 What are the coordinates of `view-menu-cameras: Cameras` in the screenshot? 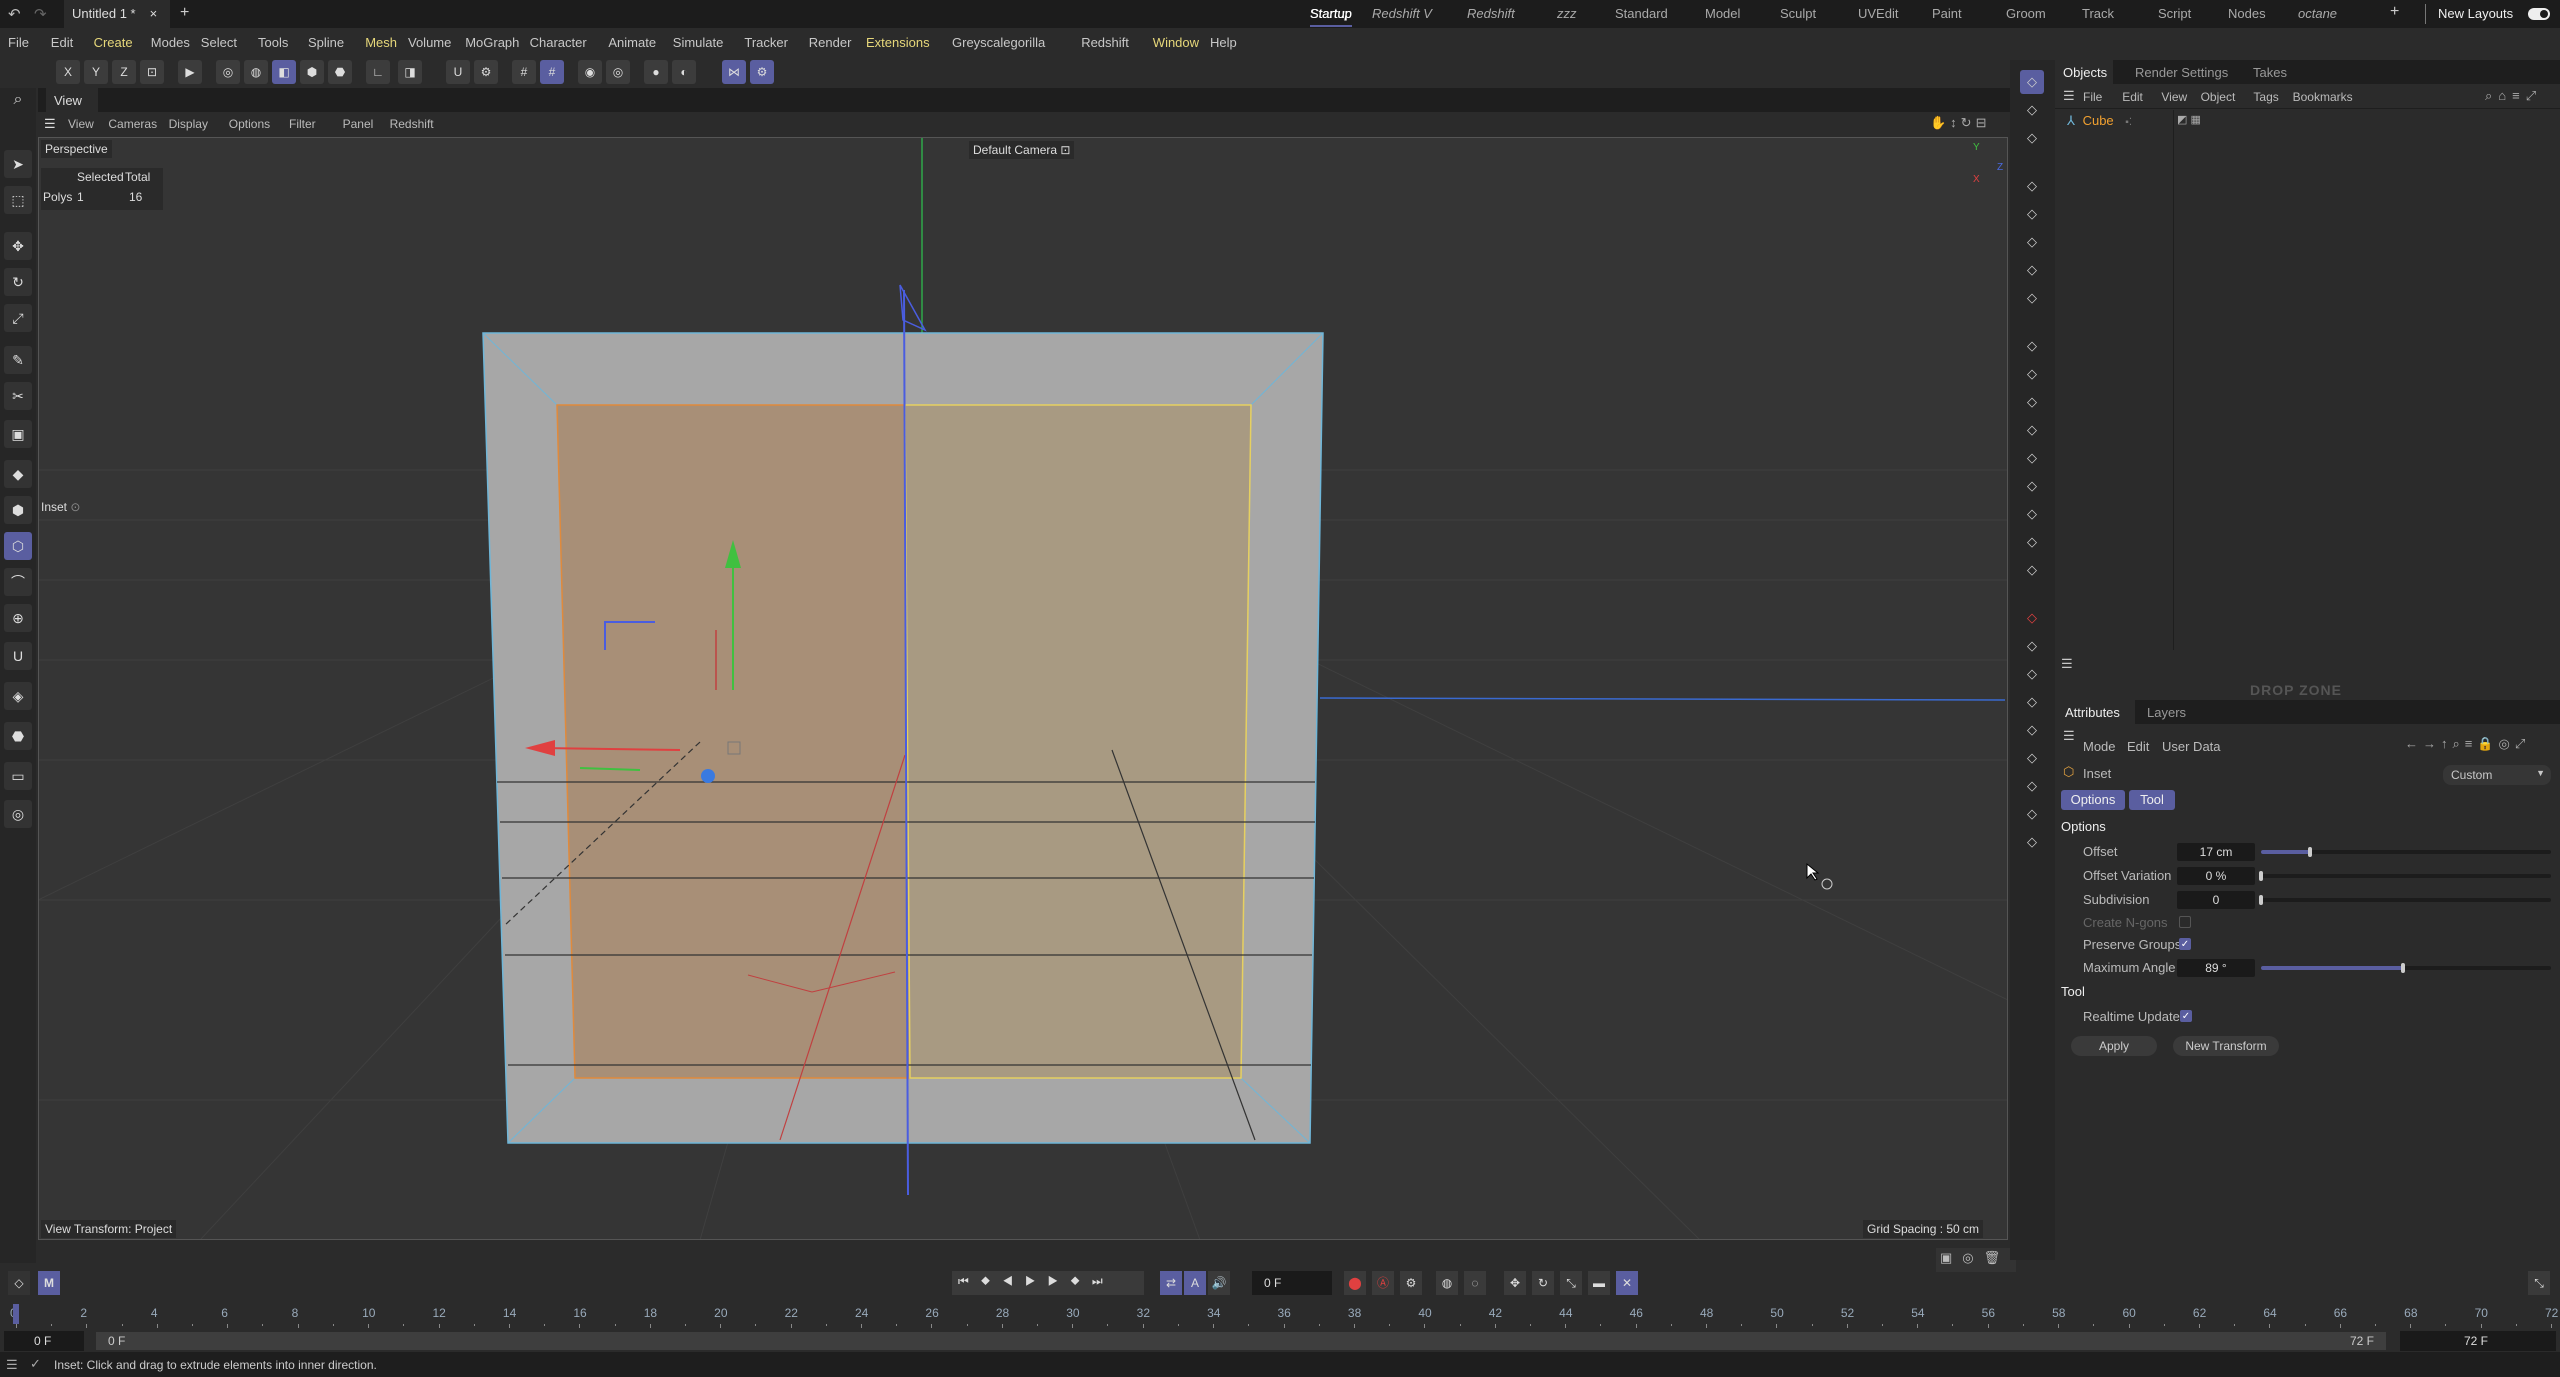 It's located at (132, 124).